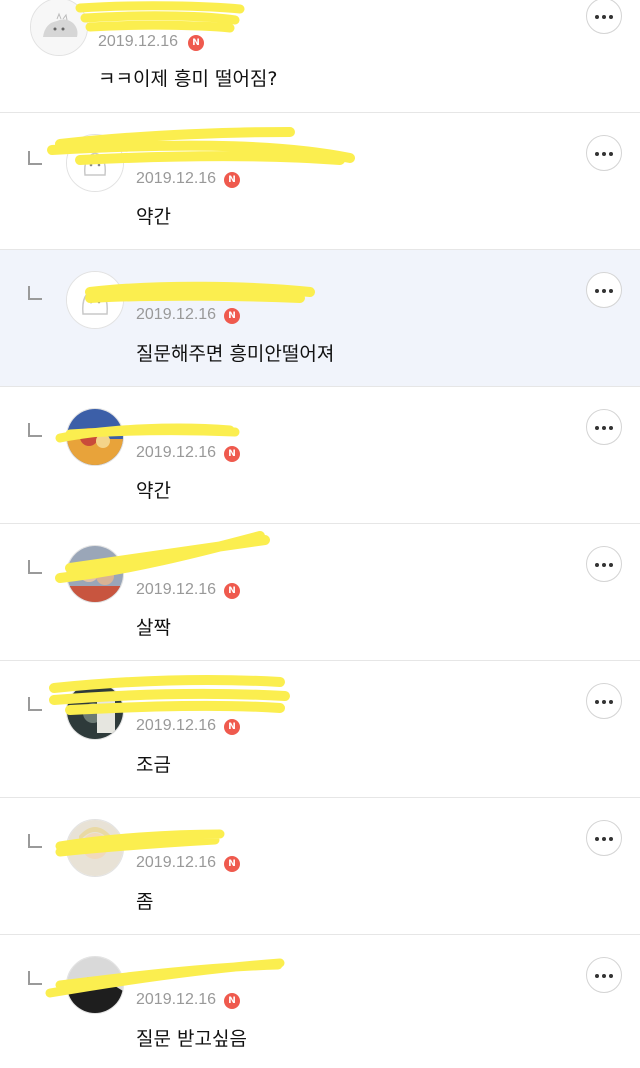  I want to click on reply-item: 2019.12.16 N 살짝, so click(320, 592).